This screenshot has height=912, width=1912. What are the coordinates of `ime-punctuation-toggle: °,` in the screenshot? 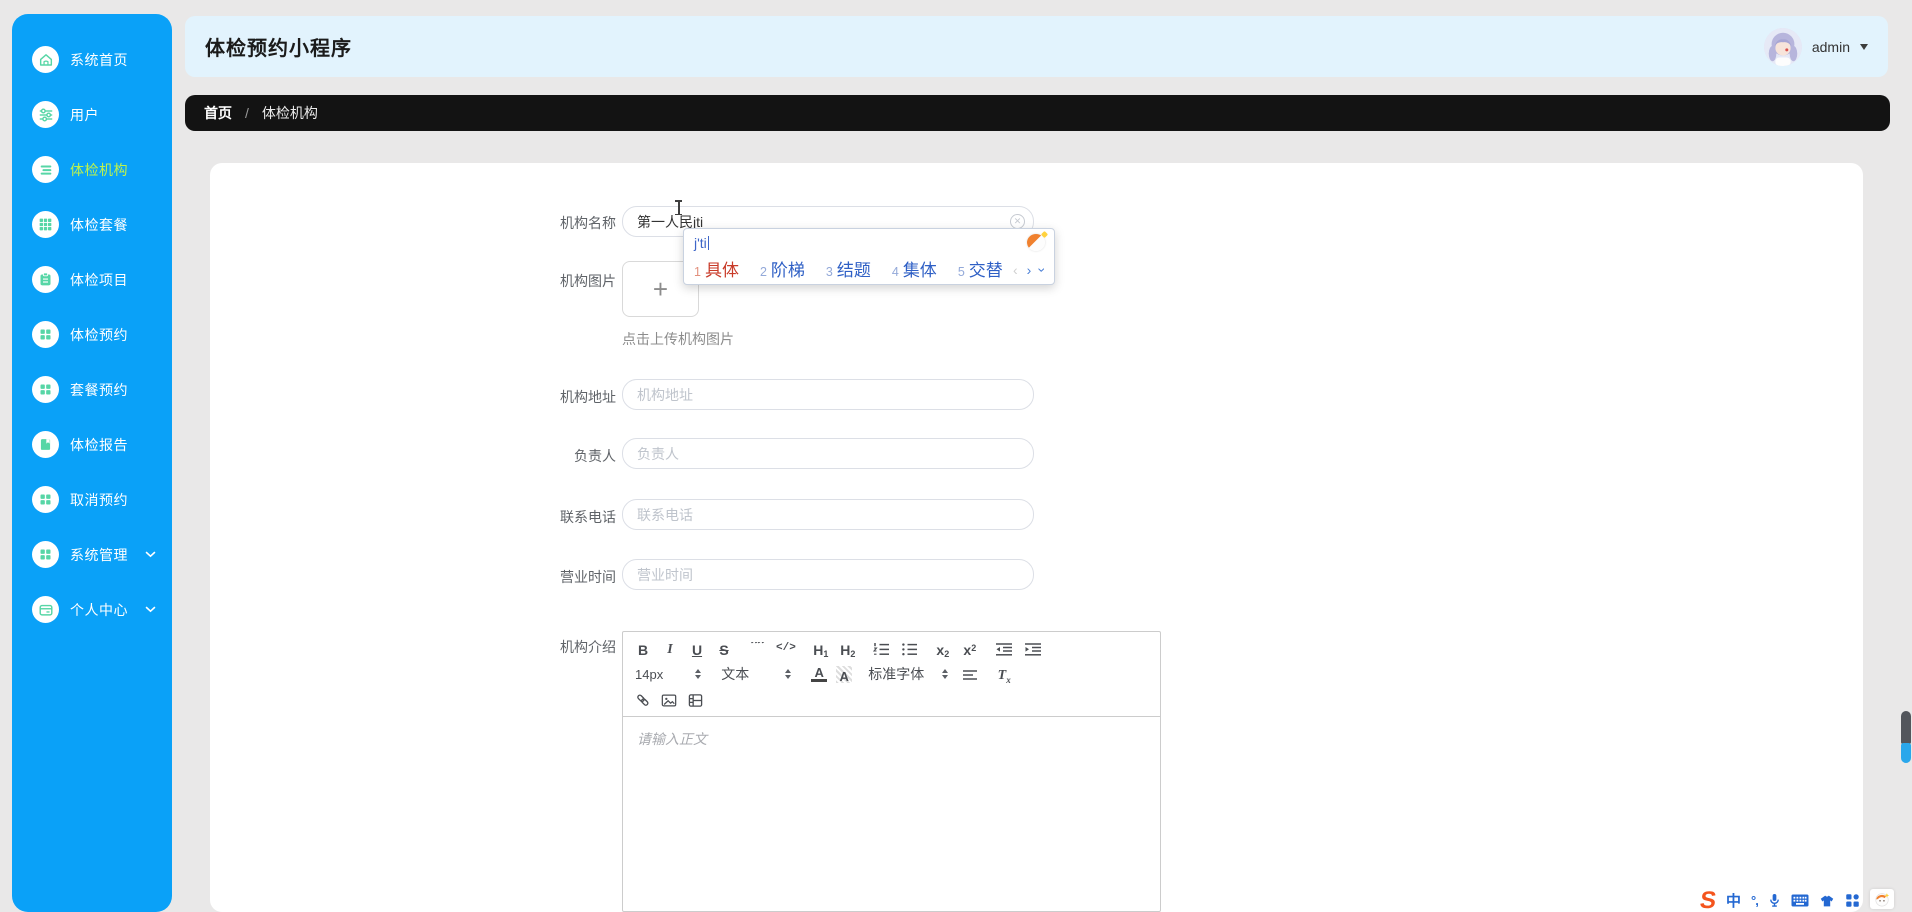 It's located at (1755, 900).